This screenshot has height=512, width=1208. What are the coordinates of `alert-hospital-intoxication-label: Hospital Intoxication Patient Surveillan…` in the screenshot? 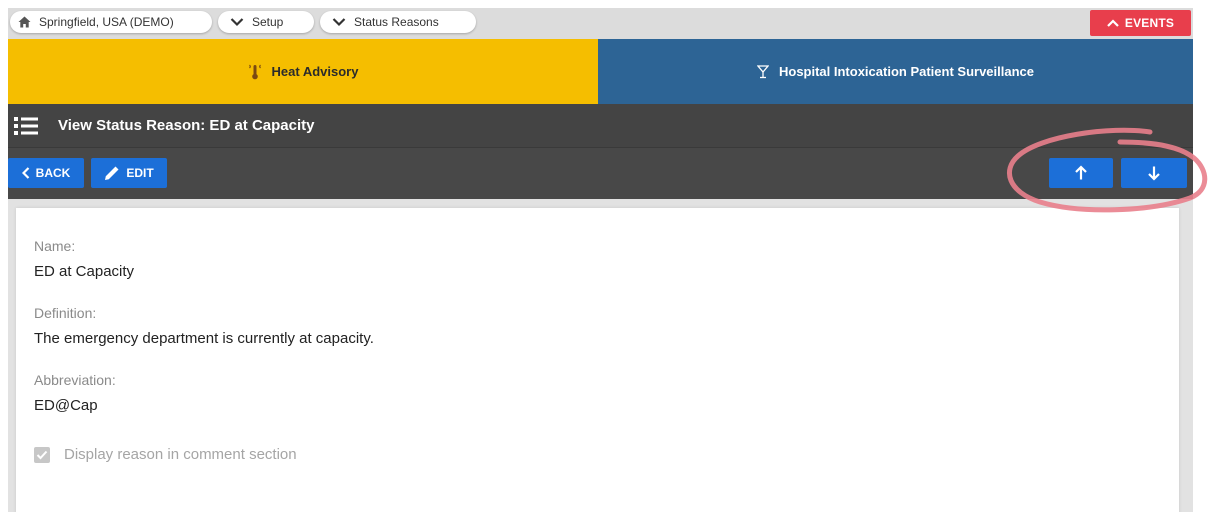 It's located at (906, 71).